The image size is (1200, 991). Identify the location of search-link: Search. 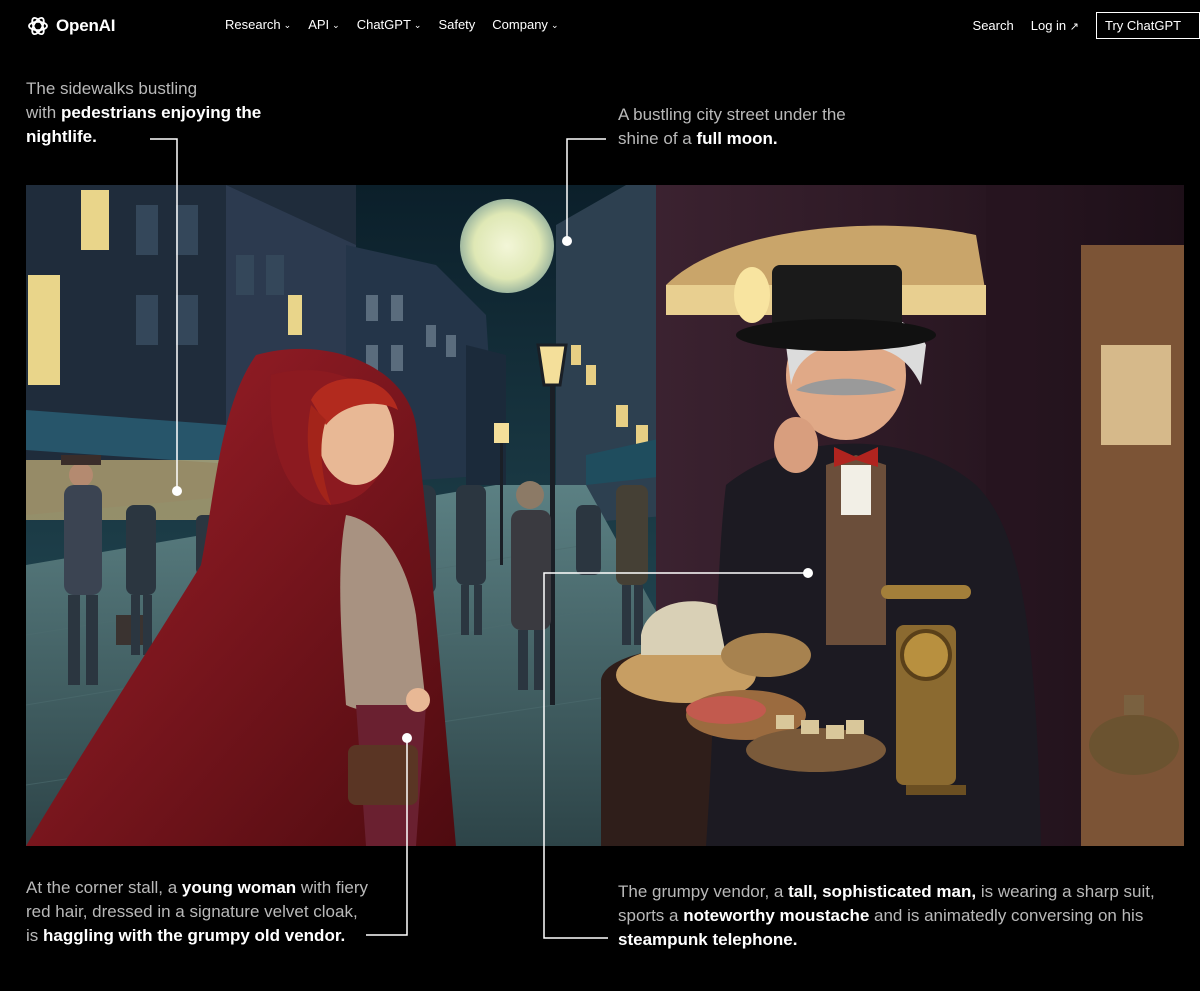
(993, 25).